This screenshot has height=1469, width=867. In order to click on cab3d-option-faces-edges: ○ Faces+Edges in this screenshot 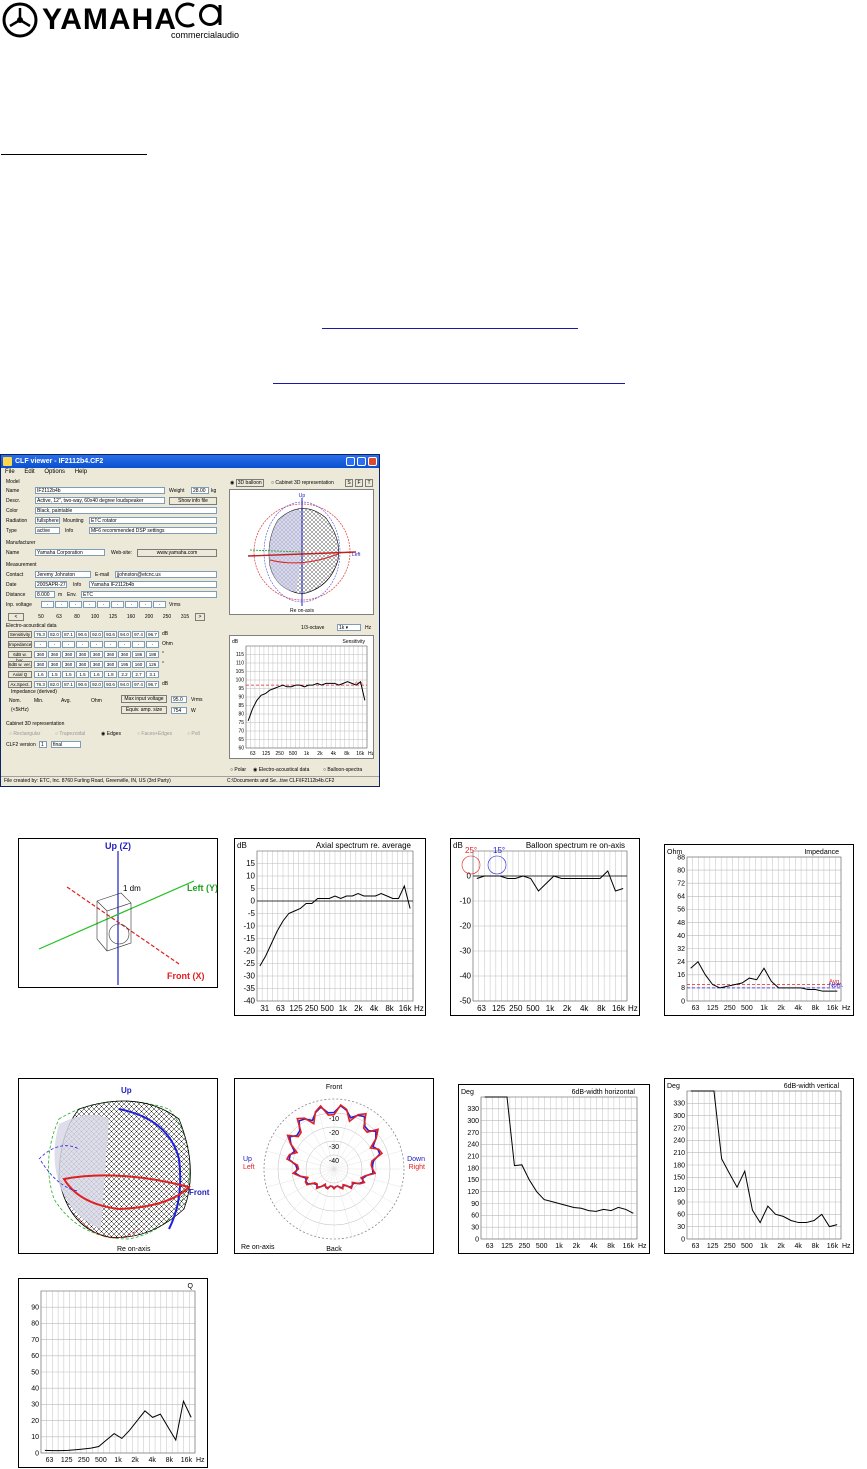, I will do `click(154, 734)`.